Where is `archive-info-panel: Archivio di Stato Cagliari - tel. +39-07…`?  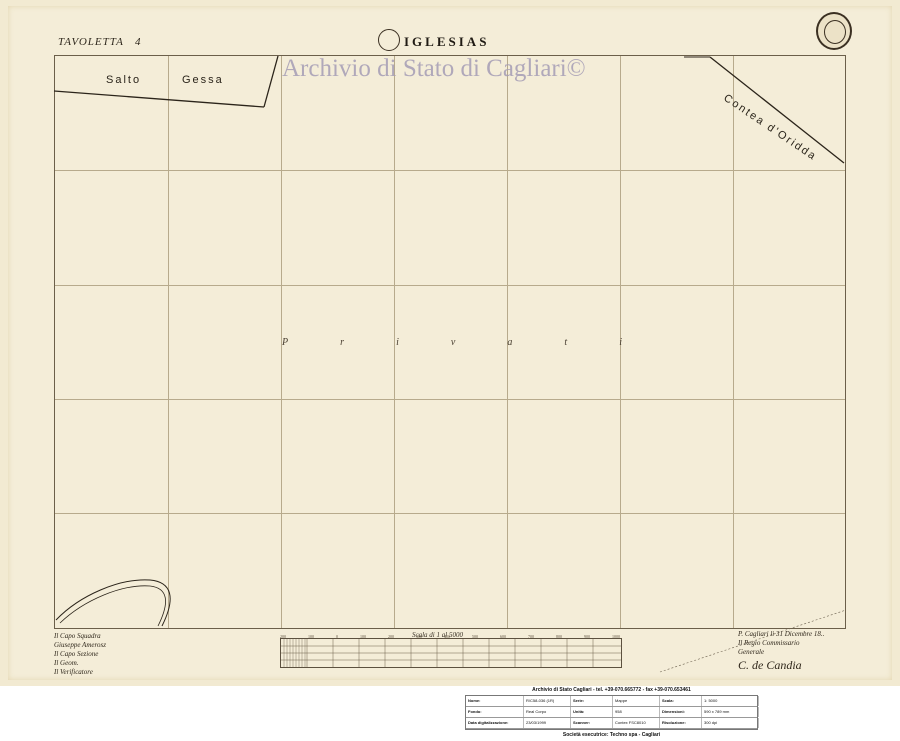
archive-info-panel: Archivio di Stato Cagliari - tel. +39-07… is located at coordinates (612, 711).